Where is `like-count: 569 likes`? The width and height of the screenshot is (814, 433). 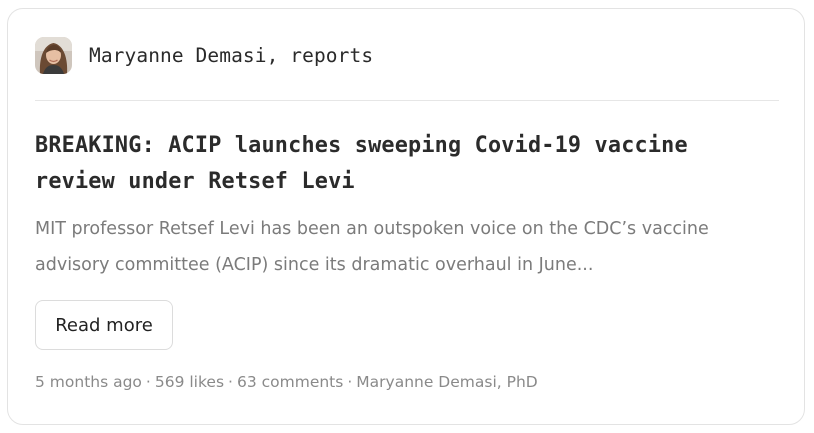 like-count: 569 likes is located at coordinates (189, 382).